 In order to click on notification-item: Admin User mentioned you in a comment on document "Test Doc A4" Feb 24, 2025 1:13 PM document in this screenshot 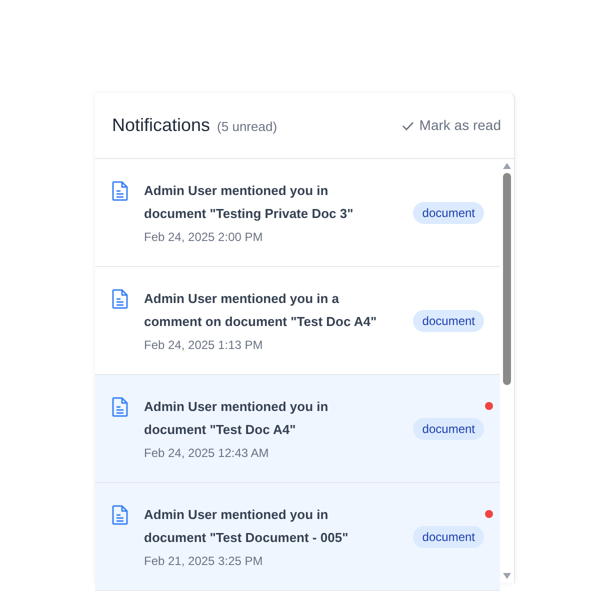, I will do `click(297, 321)`.